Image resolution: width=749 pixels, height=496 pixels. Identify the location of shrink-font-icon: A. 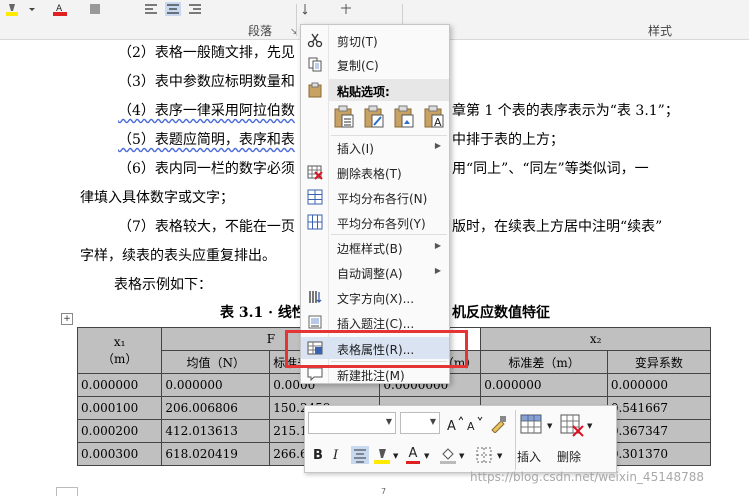
(475, 424).